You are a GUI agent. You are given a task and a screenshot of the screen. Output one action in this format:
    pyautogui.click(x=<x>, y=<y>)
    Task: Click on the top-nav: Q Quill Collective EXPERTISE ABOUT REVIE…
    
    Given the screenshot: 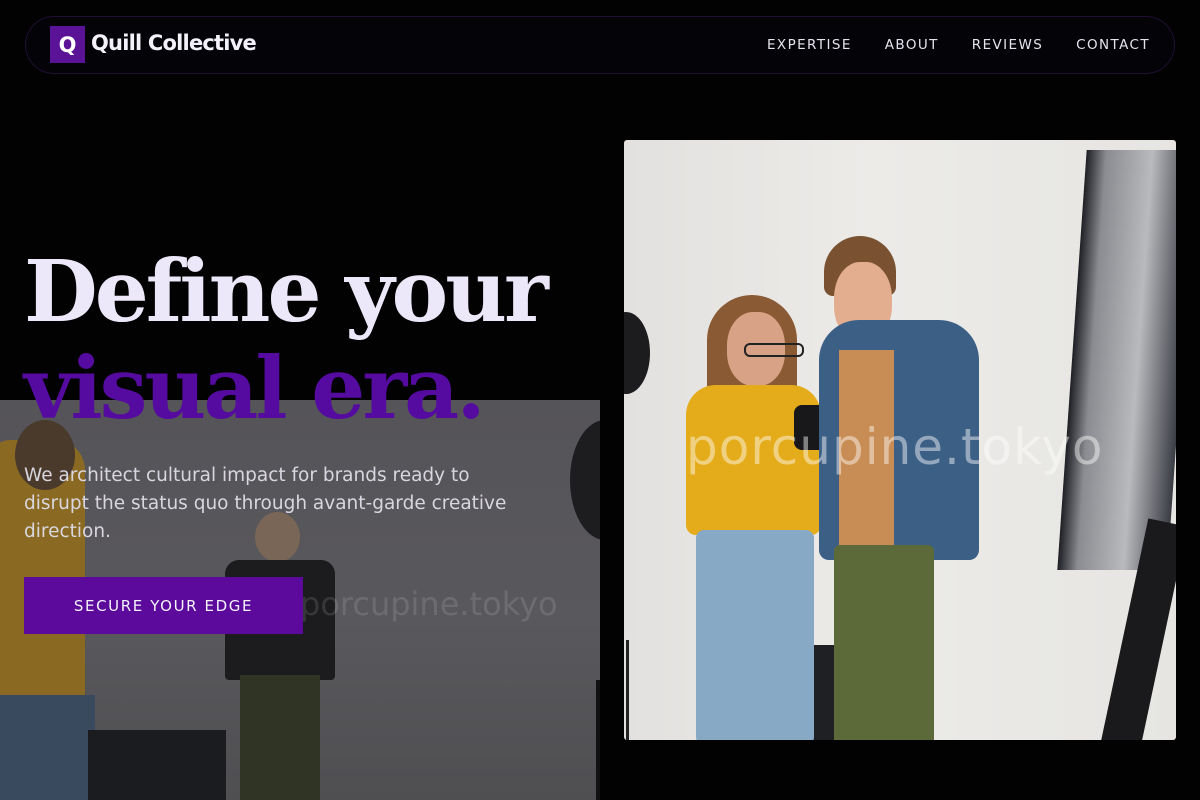 What is the action you would take?
    pyautogui.click(x=600, y=45)
    